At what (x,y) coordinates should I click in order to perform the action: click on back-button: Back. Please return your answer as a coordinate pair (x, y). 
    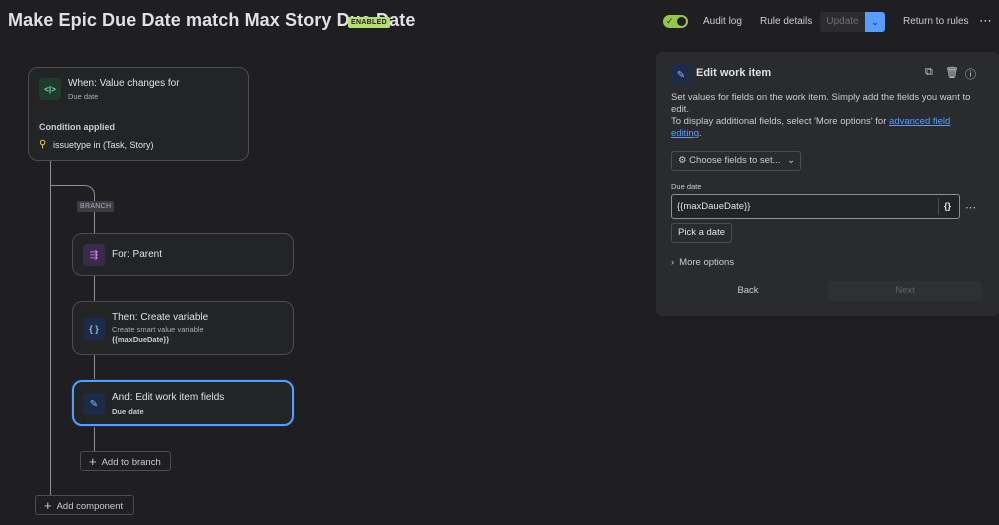
    Looking at the image, I should click on (748, 291).